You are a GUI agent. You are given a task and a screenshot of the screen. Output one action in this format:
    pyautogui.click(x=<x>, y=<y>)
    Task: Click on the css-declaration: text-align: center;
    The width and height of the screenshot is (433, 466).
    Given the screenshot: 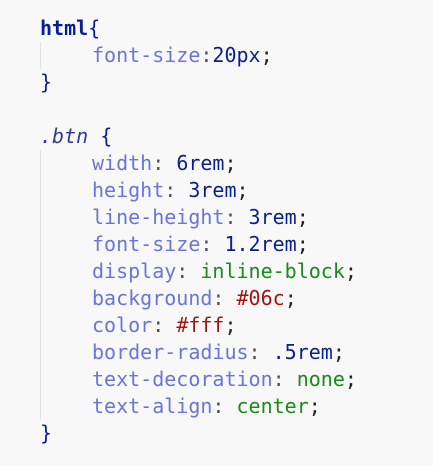 What is the action you would take?
    pyautogui.click(x=236, y=406)
    